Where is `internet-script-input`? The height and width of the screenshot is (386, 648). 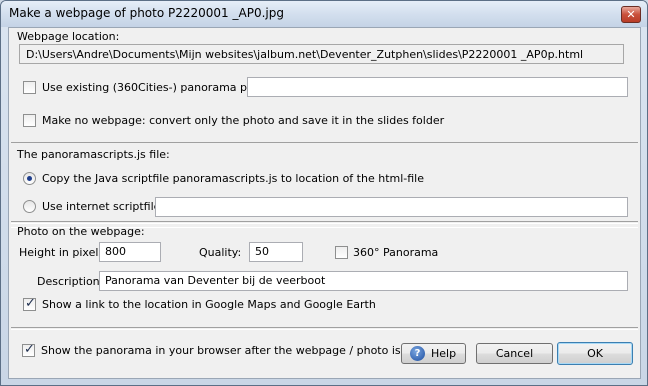 internet-script-input is located at coordinates (391, 207).